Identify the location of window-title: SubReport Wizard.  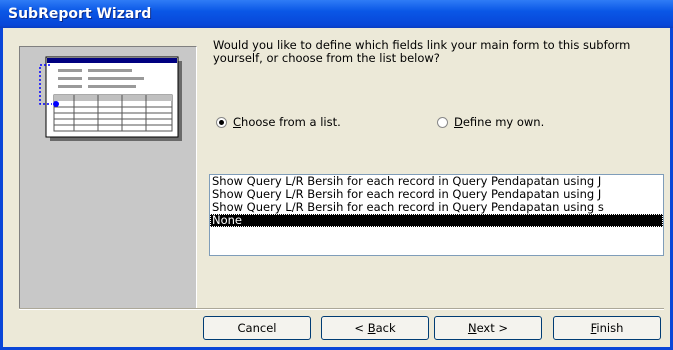
(80, 14).